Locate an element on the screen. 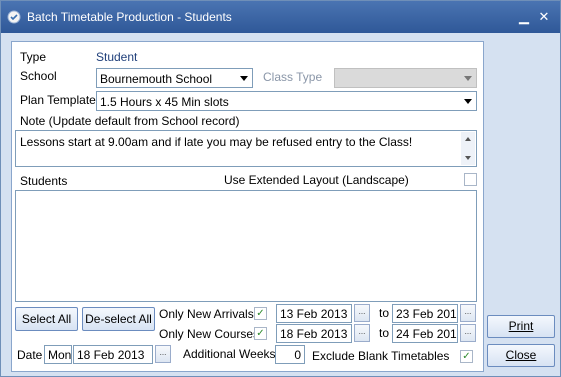 Image resolution: width=561 pixels, height=377 pixels. date-day-value: Mon is located at coordinates (60, 355).